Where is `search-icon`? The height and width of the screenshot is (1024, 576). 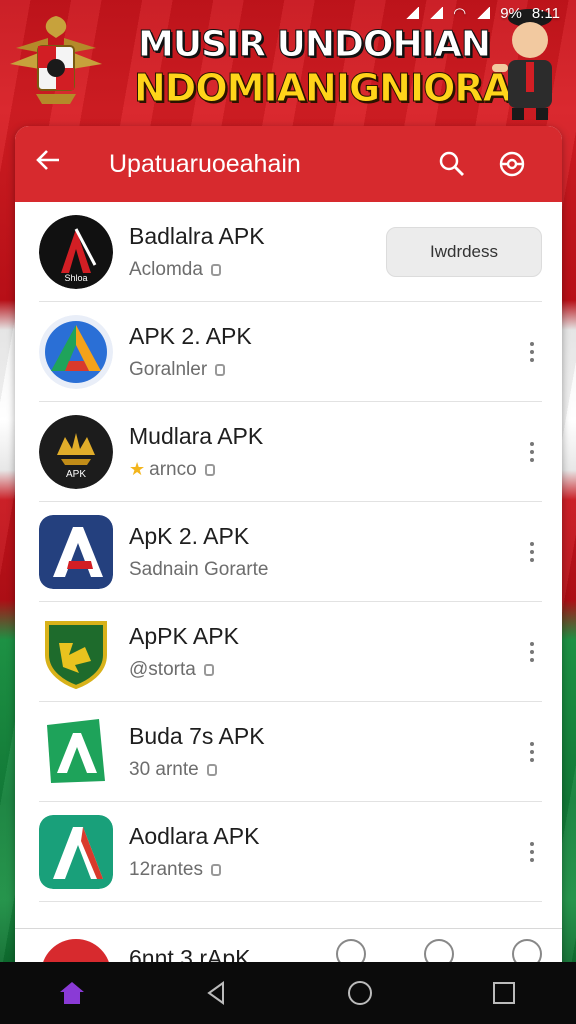 search-icon is located at coordinates (451, 163).